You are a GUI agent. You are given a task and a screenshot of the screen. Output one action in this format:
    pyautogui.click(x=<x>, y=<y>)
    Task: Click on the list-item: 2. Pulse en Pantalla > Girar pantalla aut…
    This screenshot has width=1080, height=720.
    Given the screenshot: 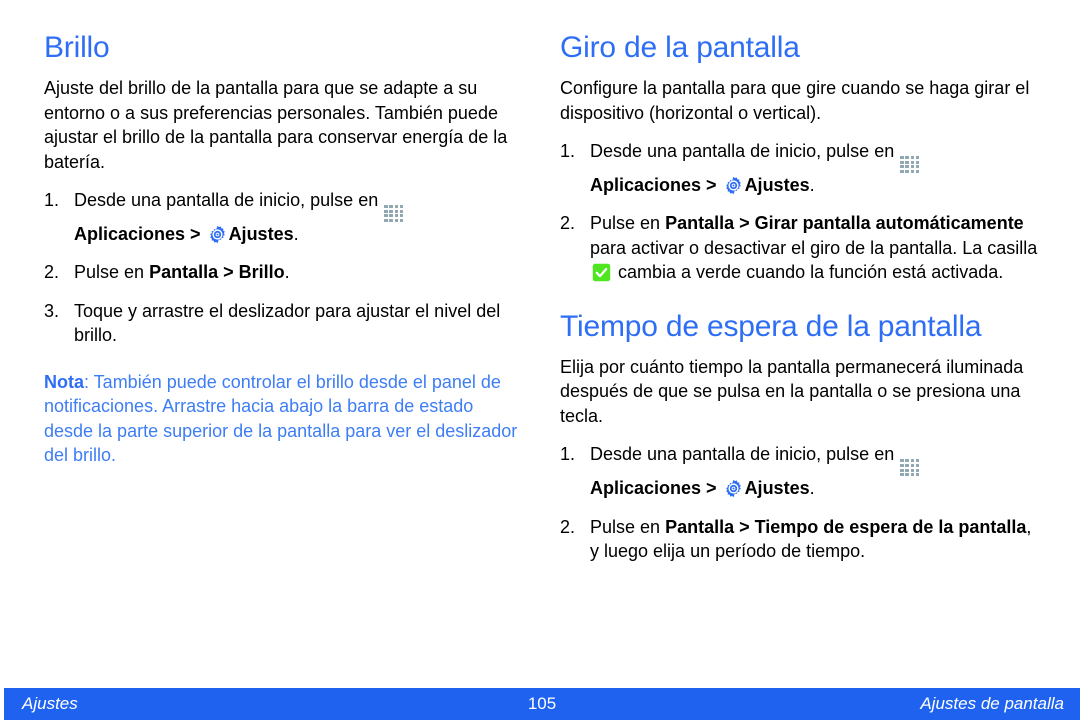 What is the action you would take?
    pyautogui.click(x=799, y=248)
    